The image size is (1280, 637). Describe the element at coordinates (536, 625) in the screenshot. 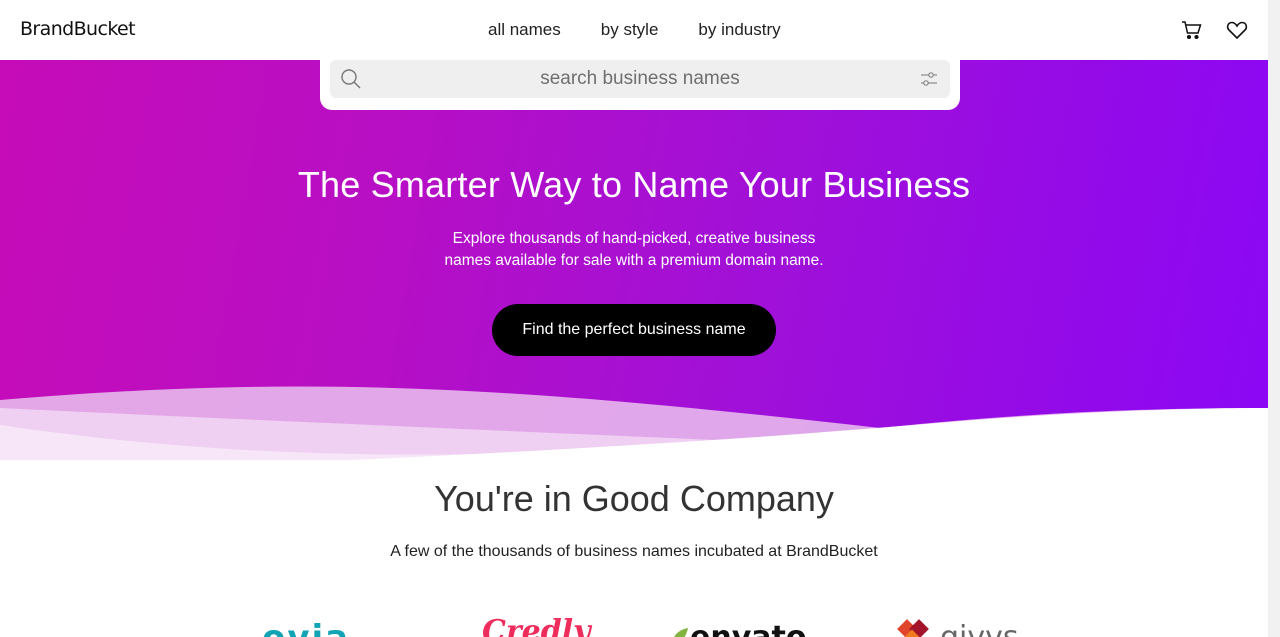

I see `logo-credly: Credly` at that location.